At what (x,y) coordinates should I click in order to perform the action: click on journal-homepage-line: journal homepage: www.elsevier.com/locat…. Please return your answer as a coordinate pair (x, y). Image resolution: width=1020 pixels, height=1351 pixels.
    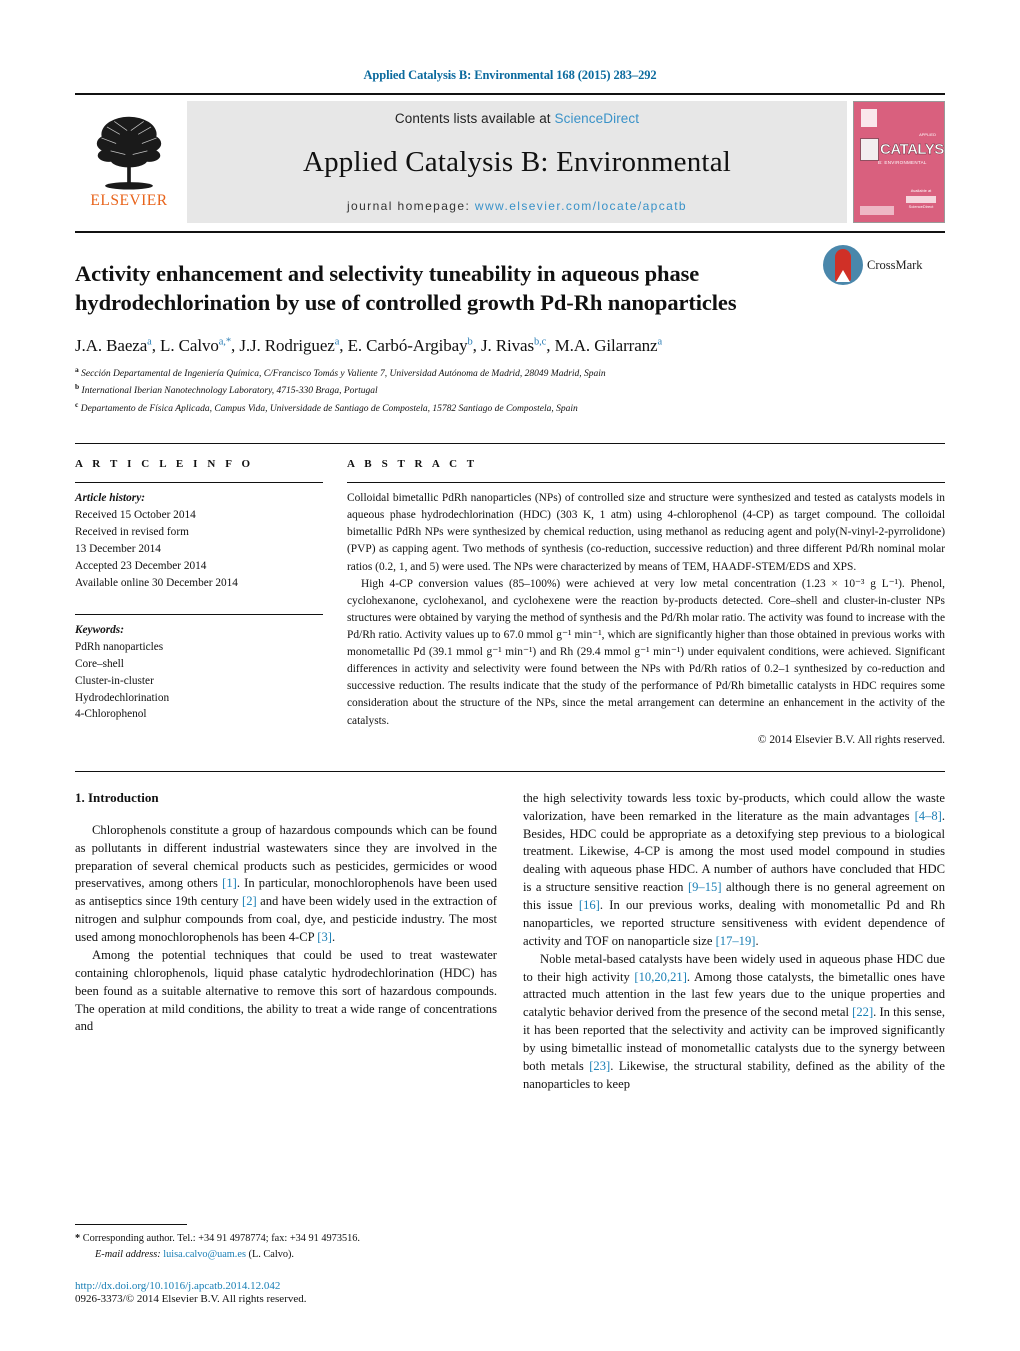
    Looking at the image, I should click on (517, 206).